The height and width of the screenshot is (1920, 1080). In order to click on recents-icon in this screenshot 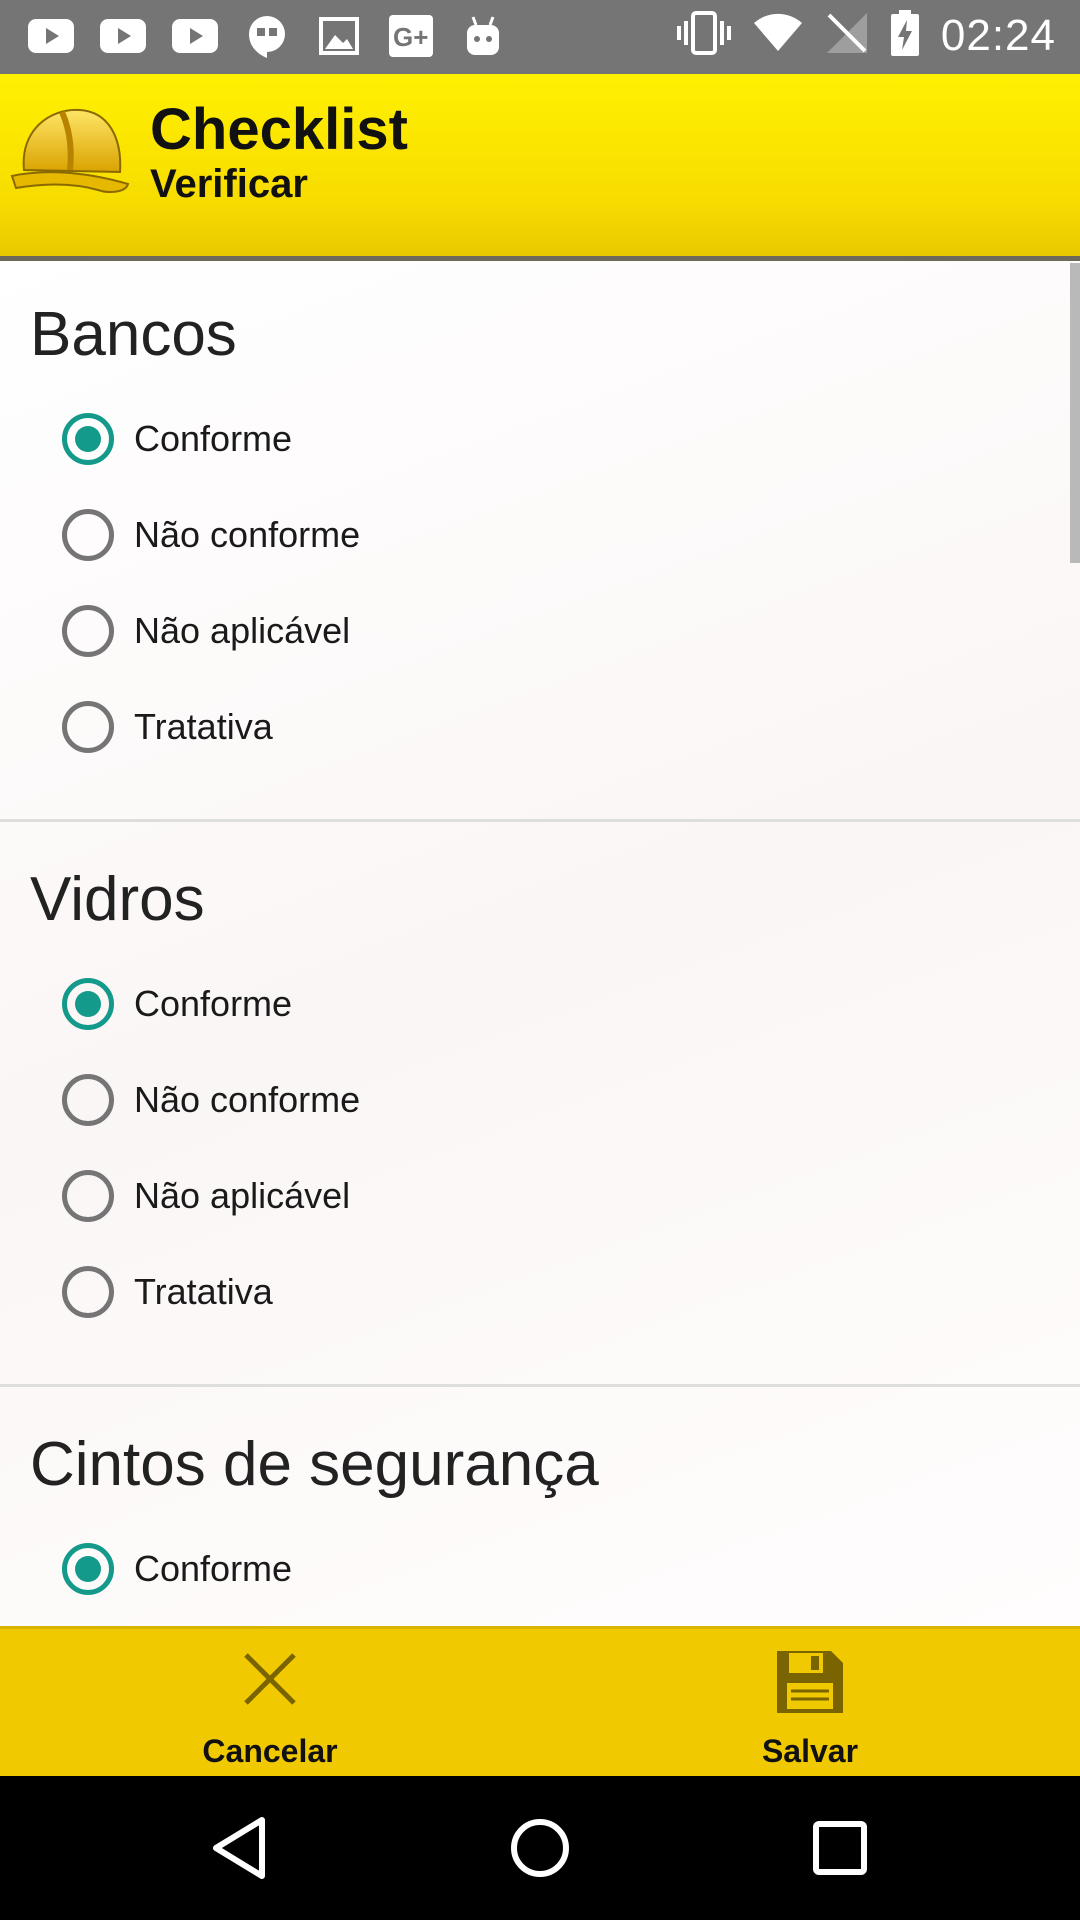, I will do `click(840, 1848)`.